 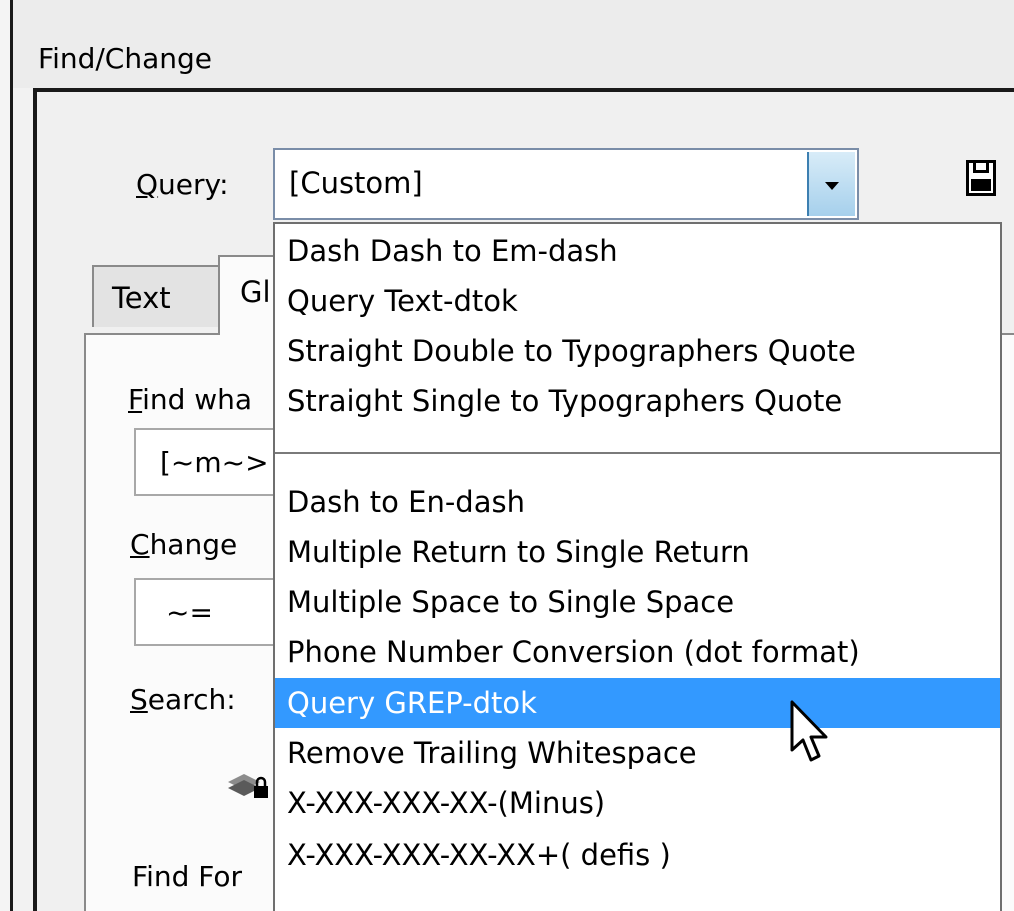 What do you see at coordinates (637, 703) in the screenshot?
I see `menu-item-selected: Query GREP-dtok` at bounding box center [637, 703].